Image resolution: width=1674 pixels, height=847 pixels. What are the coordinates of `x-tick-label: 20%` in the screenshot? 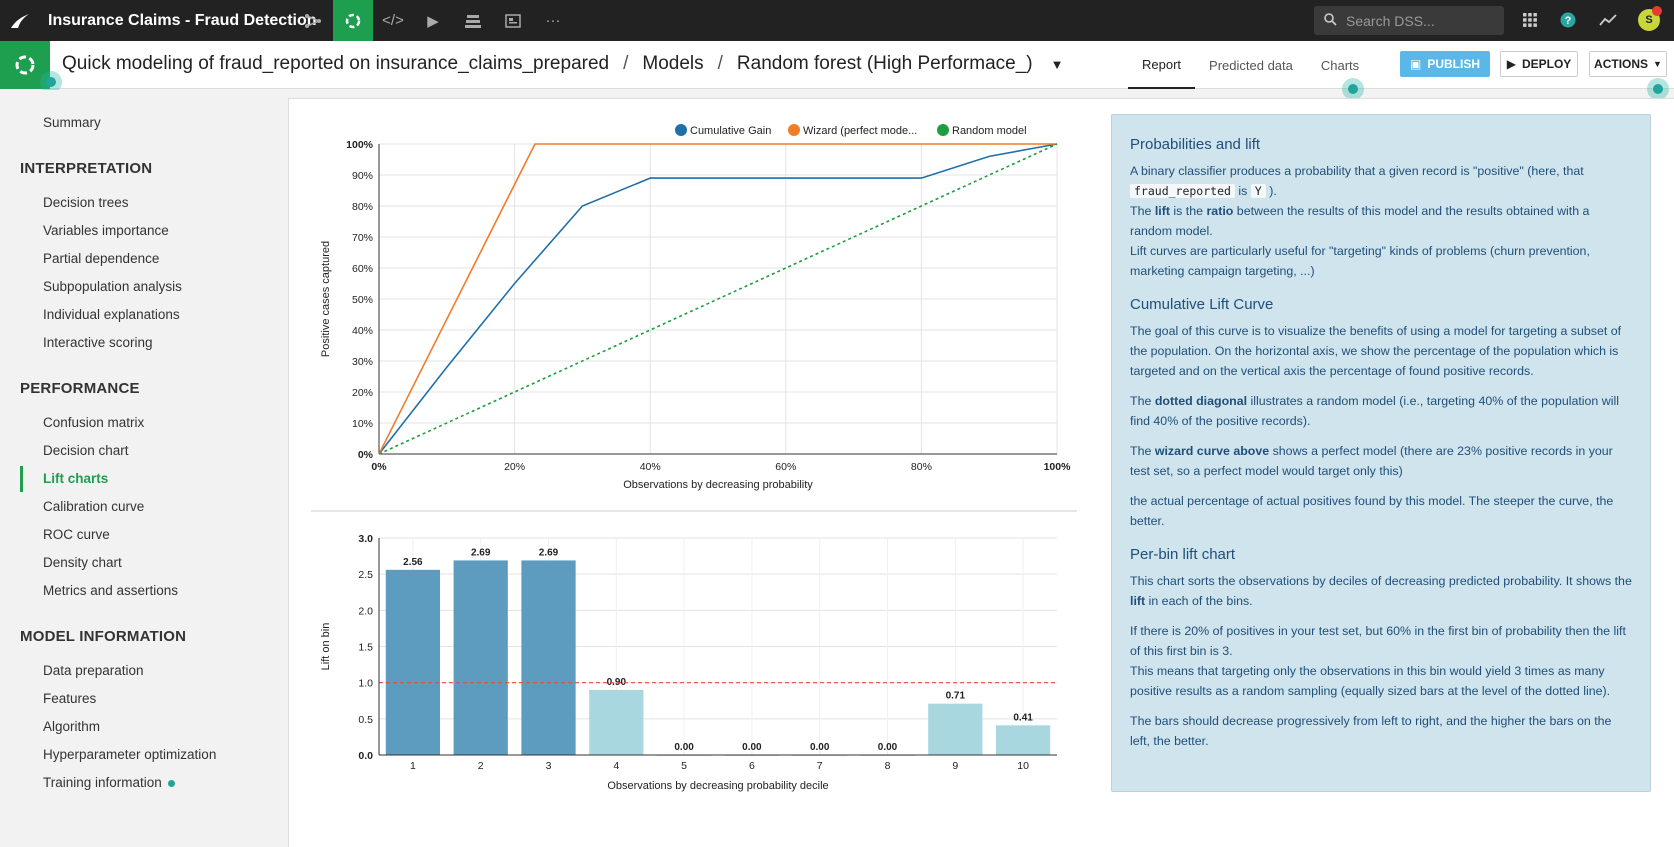 It's located at (514, 467).